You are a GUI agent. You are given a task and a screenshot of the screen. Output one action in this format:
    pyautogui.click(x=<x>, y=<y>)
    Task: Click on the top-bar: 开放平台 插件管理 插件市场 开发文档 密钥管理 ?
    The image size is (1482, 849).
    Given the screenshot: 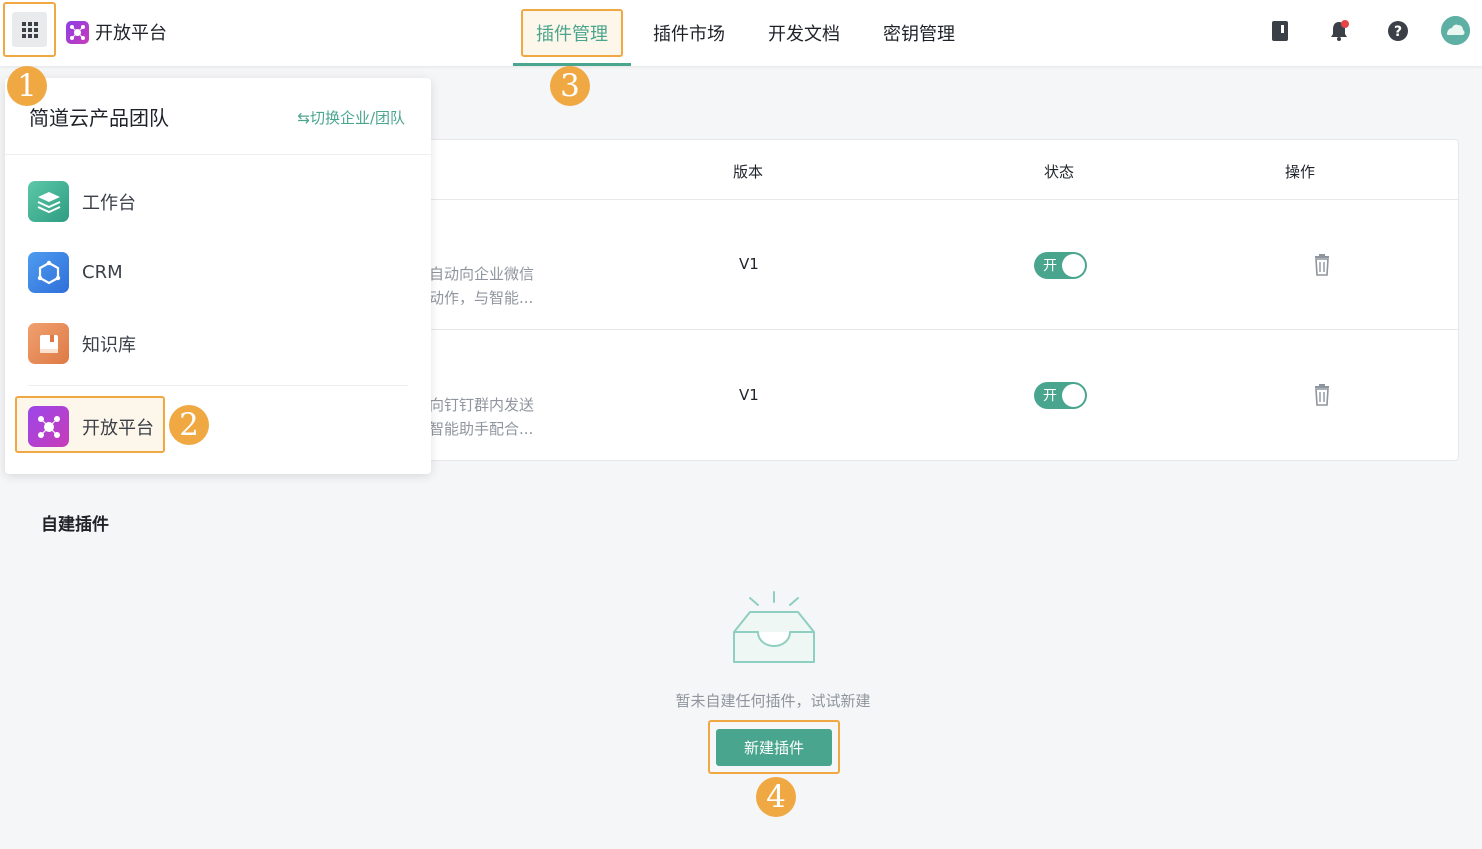 What is the action you would take?
    pyautogui.click(x=741, y=33)
    